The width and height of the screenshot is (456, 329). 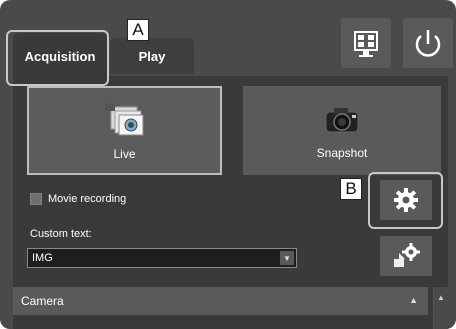 What do you see at coordinates (138, 30) in the screenshot?
I see `callout-a: A` at bounding box center [138, 30].